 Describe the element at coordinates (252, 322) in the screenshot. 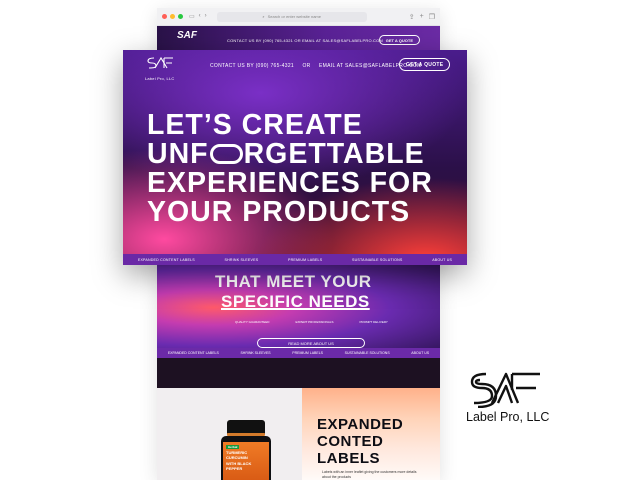

I see `feature-item: QUALITY GUARANTEED` at that location.